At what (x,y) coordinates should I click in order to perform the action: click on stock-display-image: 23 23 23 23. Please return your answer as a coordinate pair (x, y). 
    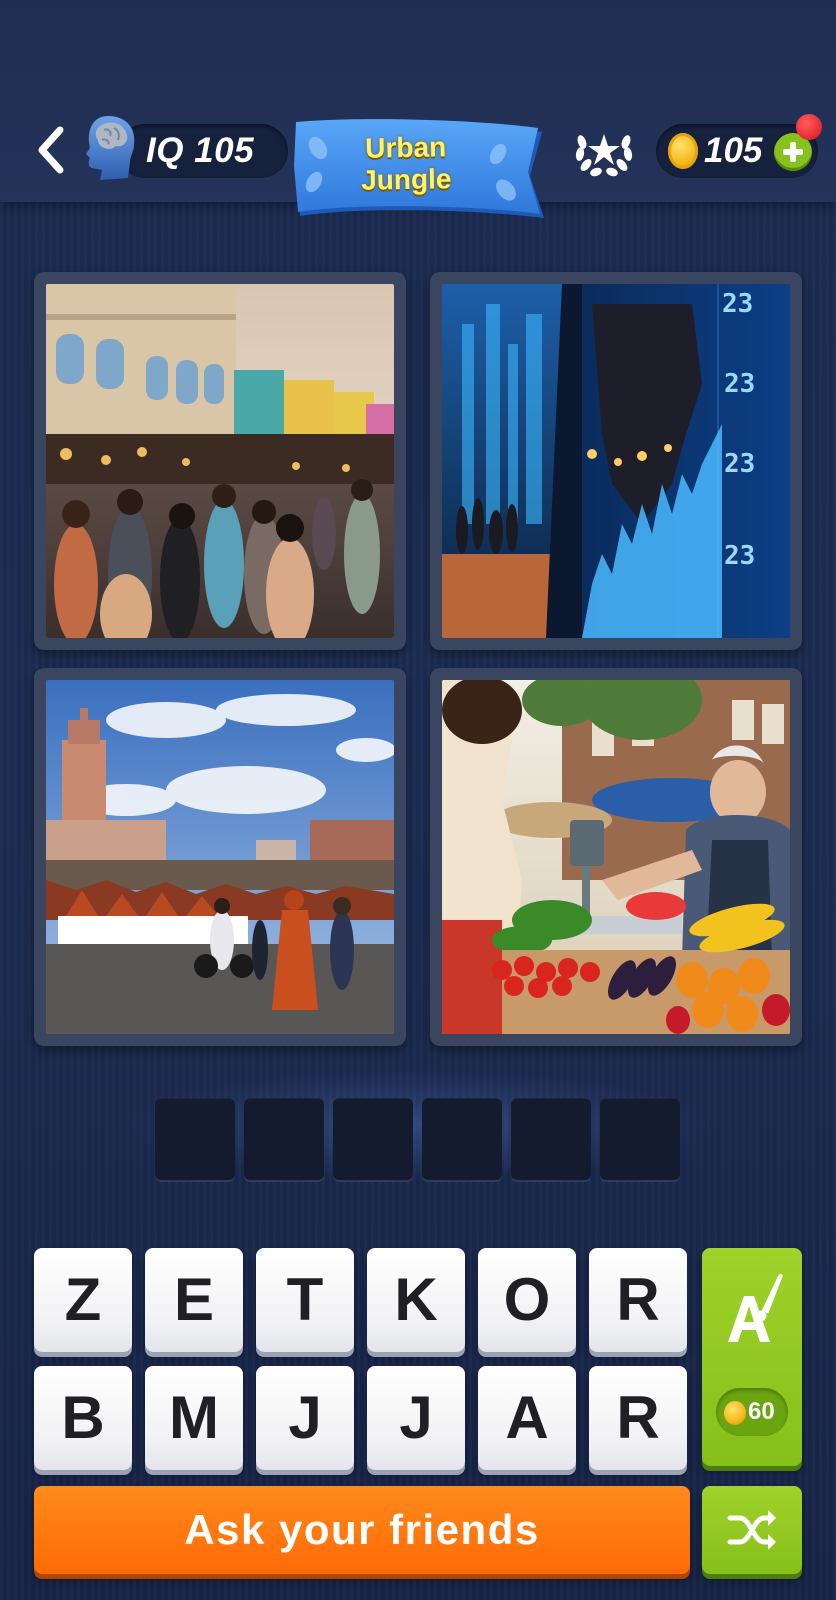
    Looking at the image, I should click on (616, 461).